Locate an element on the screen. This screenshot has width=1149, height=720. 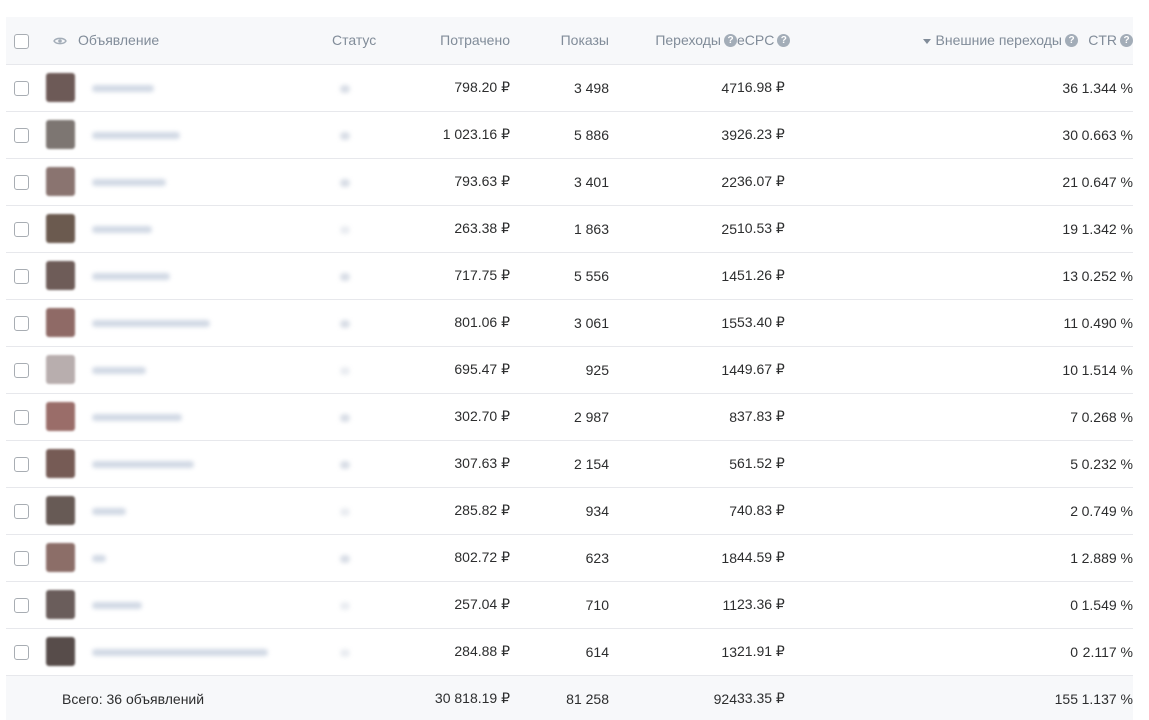
table-row: 717.75 ₽ 5 556 14 51.26 ₽ 13 0.252 % is located at coordinates (569, 275).